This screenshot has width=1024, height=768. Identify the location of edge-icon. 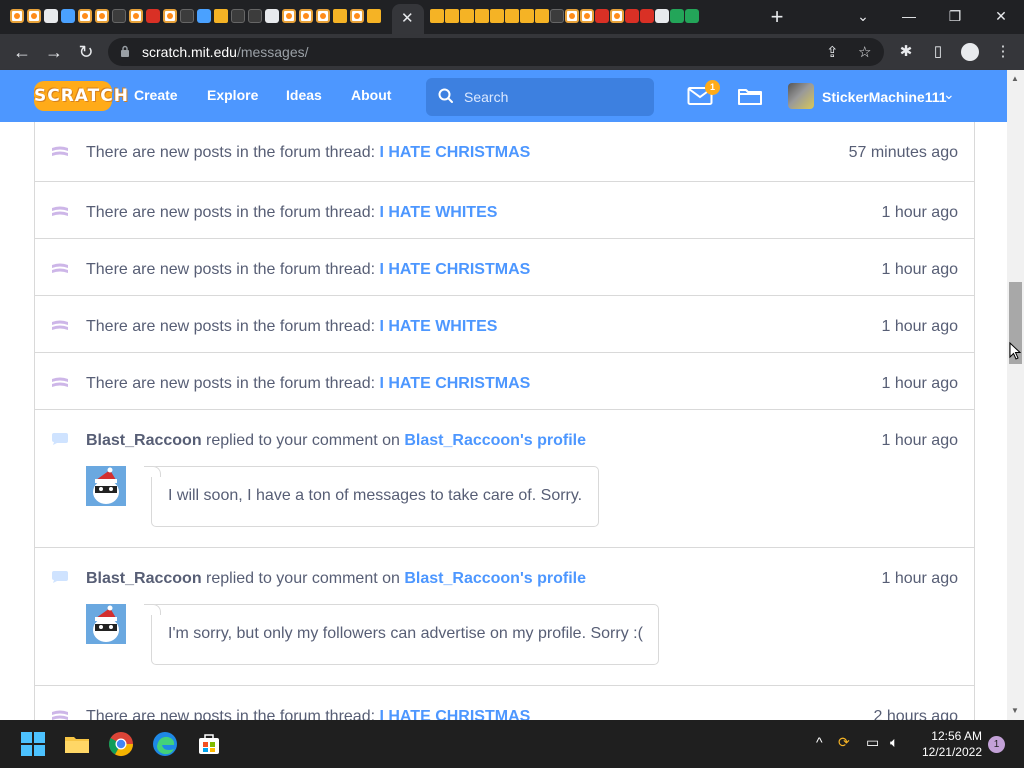
(165, 744).